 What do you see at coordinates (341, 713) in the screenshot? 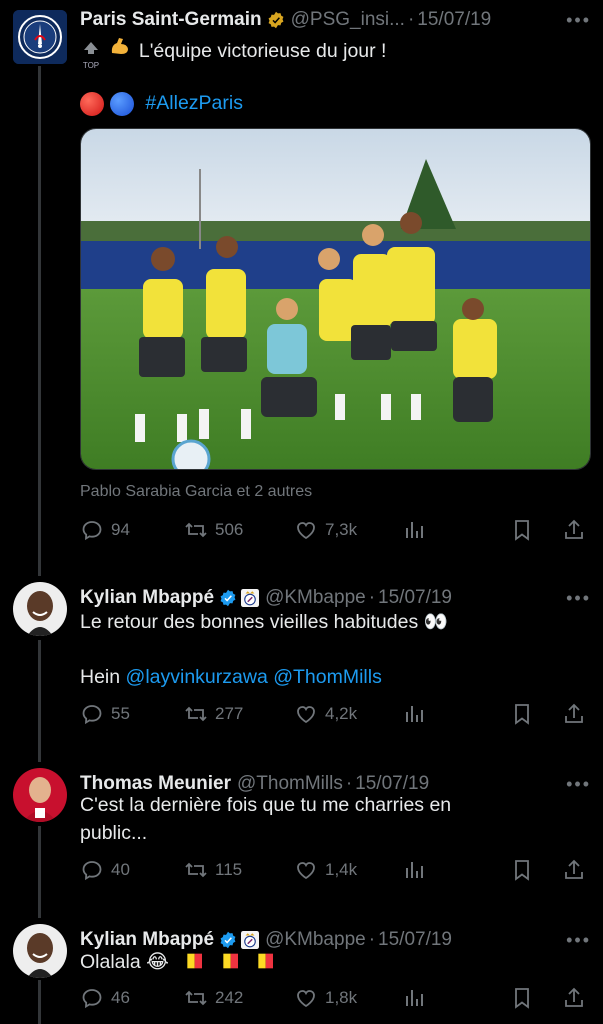
I see `like-count: 4,2k` at bounding box center [341, 713].